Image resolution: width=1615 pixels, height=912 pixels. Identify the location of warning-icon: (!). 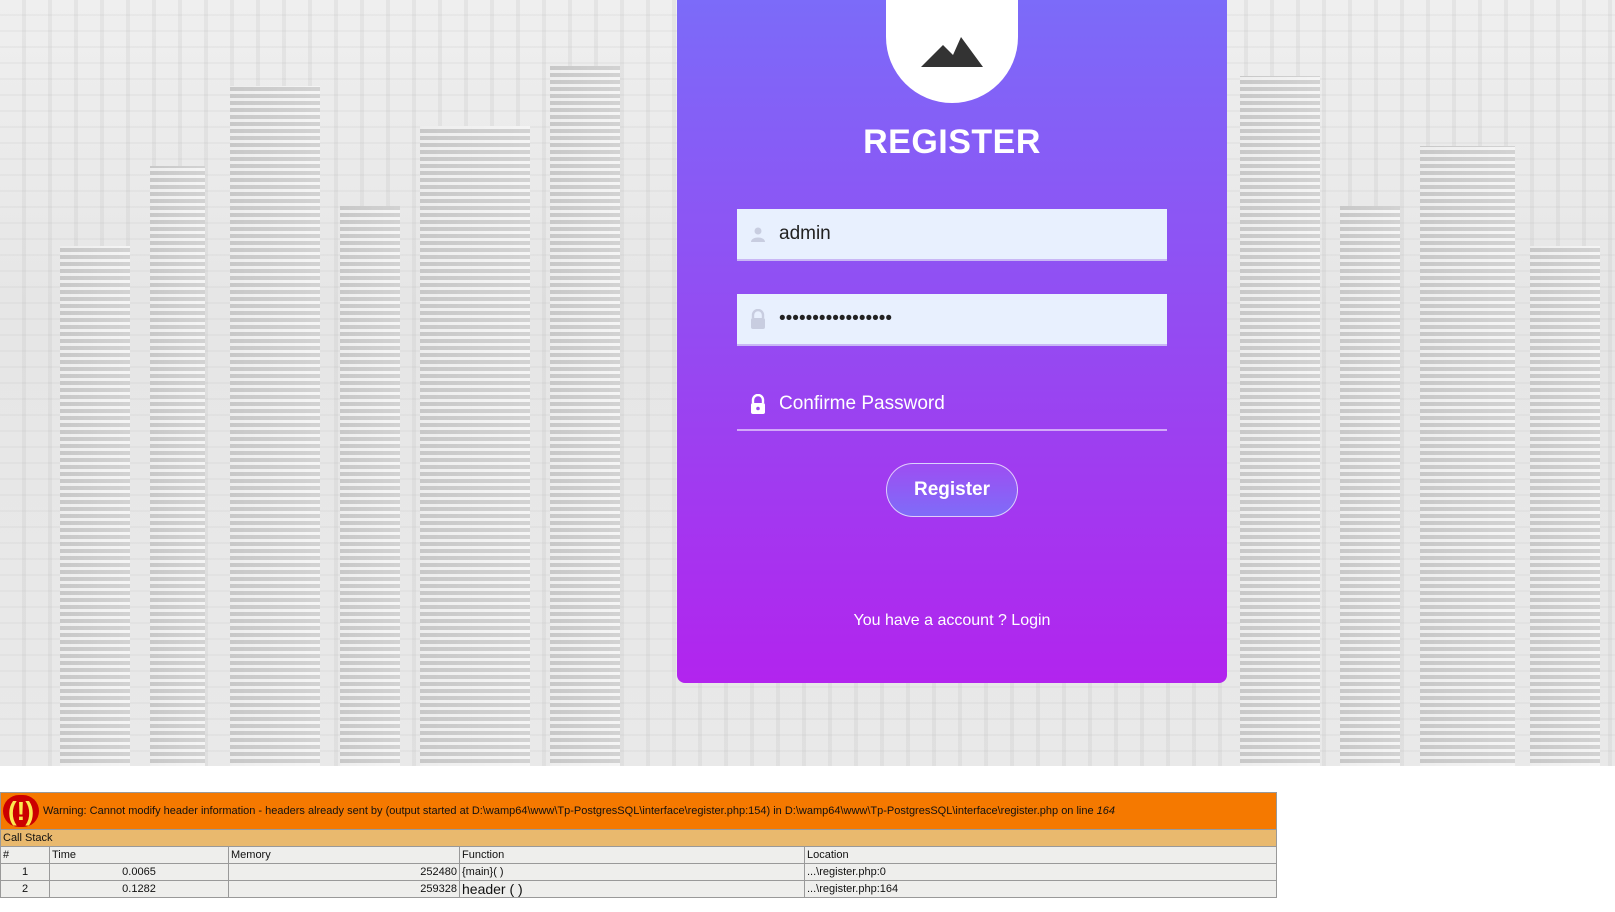
(21, 811).